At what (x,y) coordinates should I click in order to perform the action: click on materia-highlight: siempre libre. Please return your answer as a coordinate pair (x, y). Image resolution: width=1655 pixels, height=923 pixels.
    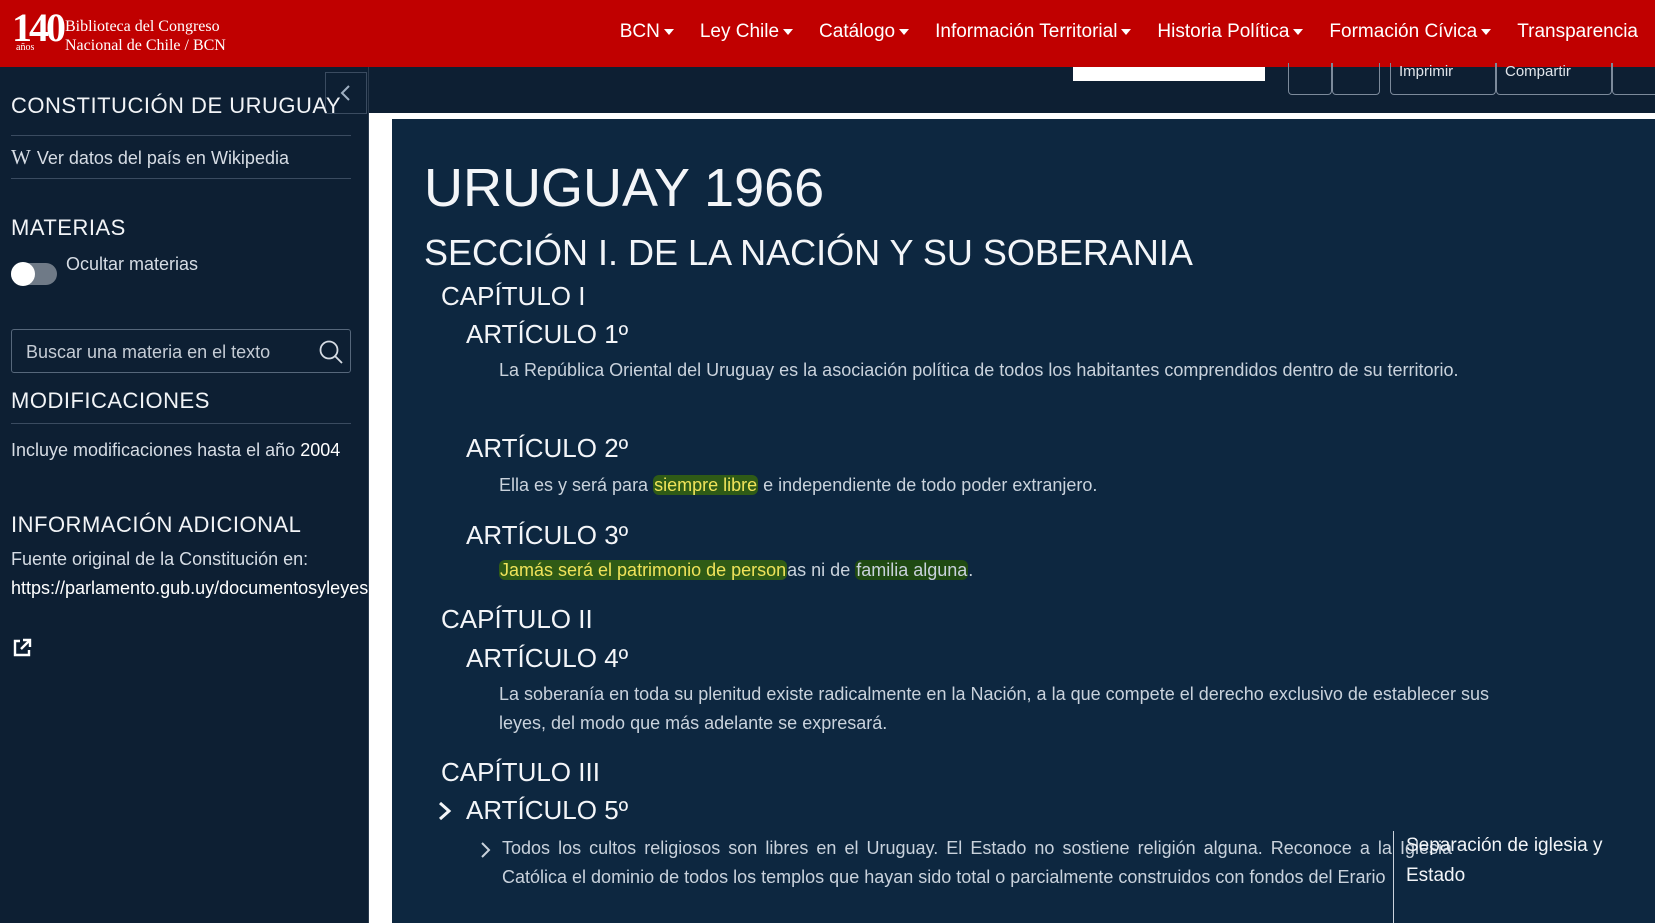
    Looking at the image, I should click on (706, 485).